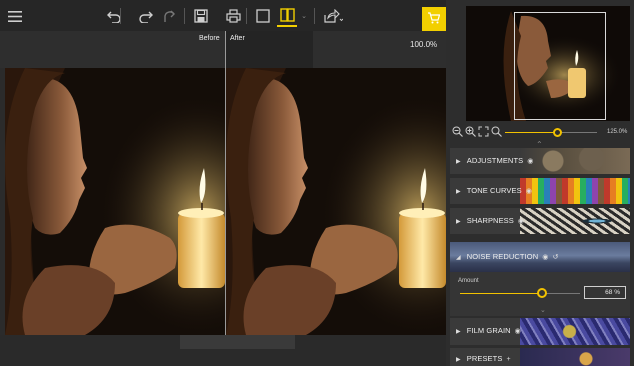 The image size is (634, 366). I want to click on section-sharpness: ▶ SHARPNESS ◉, so click(540, 221).